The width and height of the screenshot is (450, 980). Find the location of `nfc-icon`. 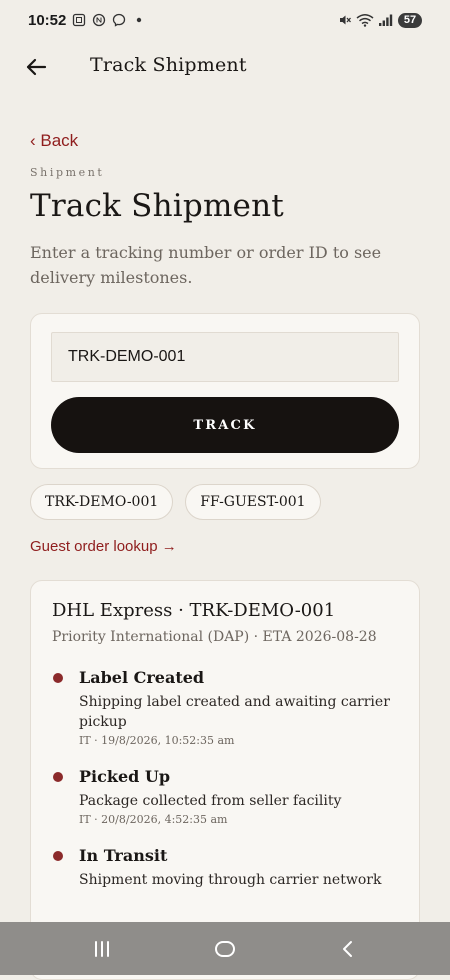

nfc-icon is located at coordinates (99, 20).